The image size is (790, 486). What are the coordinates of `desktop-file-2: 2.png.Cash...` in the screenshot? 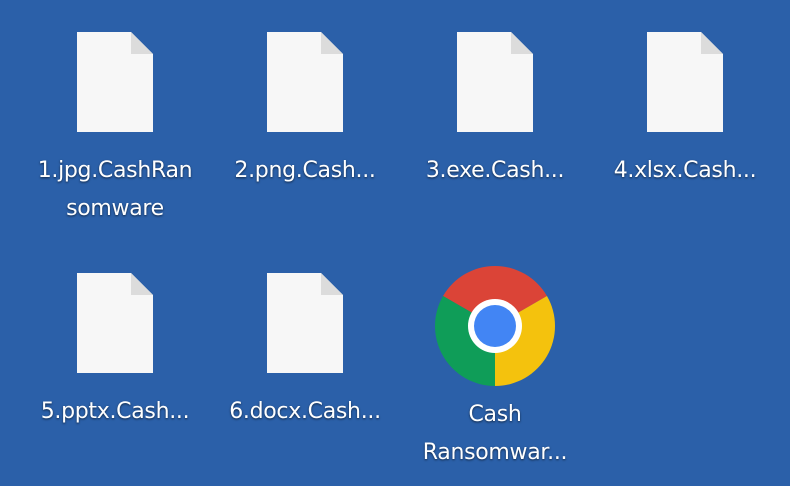 It's located at (305, 111).